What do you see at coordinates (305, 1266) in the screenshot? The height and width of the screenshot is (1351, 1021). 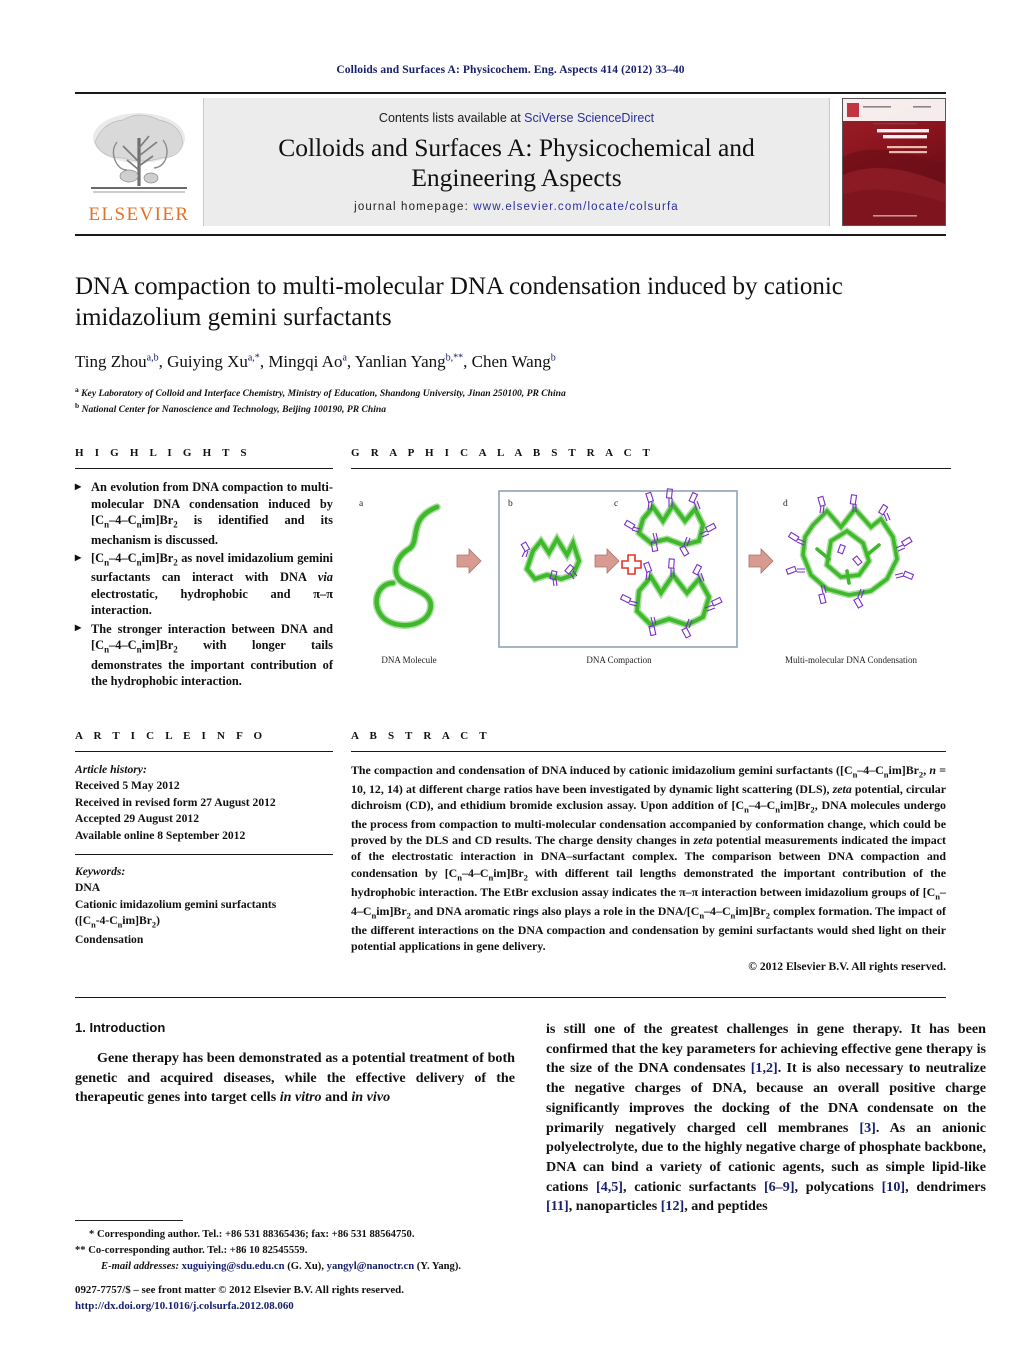 I see `email-owner-xu: (G. Xu),` at bounding box center [305, 1266].